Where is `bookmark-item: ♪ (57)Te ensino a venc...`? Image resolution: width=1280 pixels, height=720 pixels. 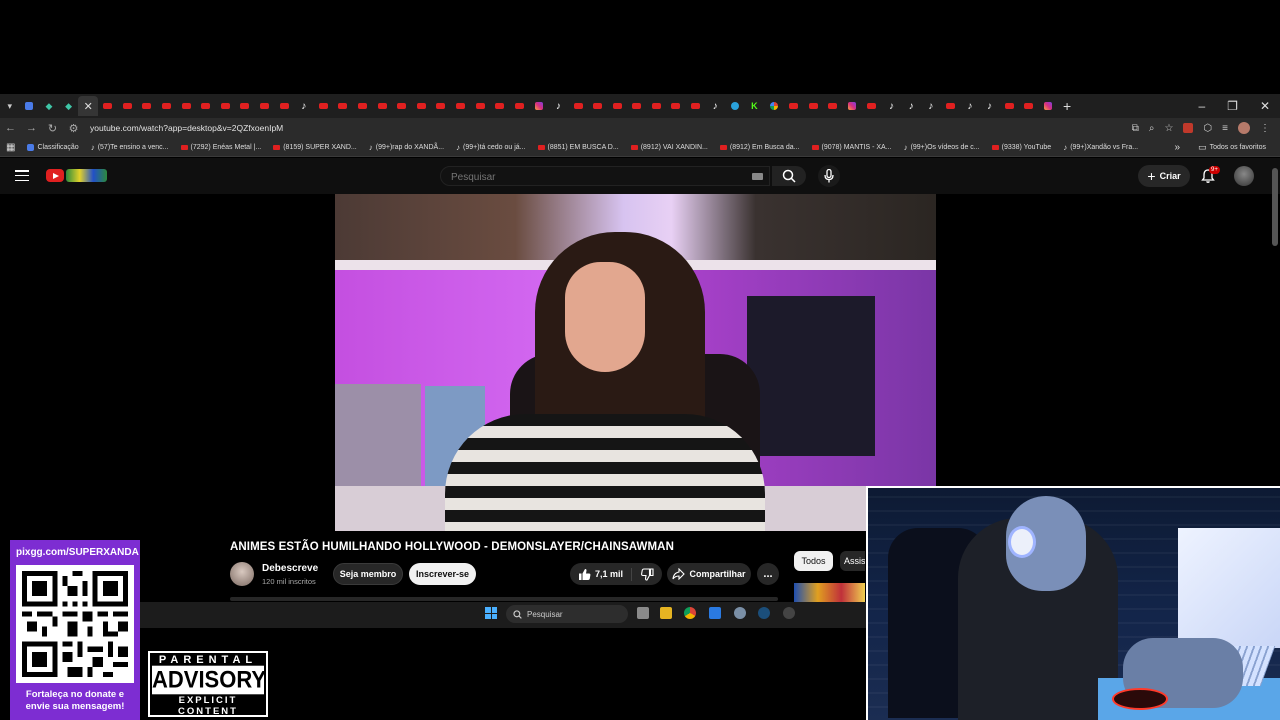
bookmark-item: ♪ (57)Te ensino a venc... is located at coordinates (130, 147).